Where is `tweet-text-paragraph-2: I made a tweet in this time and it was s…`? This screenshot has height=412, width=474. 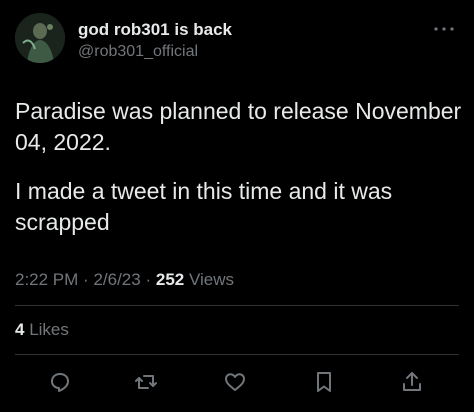
tweet-text-paragraph-2: I made a tweet in this time and it was s… is located at coordinates (204, 206).